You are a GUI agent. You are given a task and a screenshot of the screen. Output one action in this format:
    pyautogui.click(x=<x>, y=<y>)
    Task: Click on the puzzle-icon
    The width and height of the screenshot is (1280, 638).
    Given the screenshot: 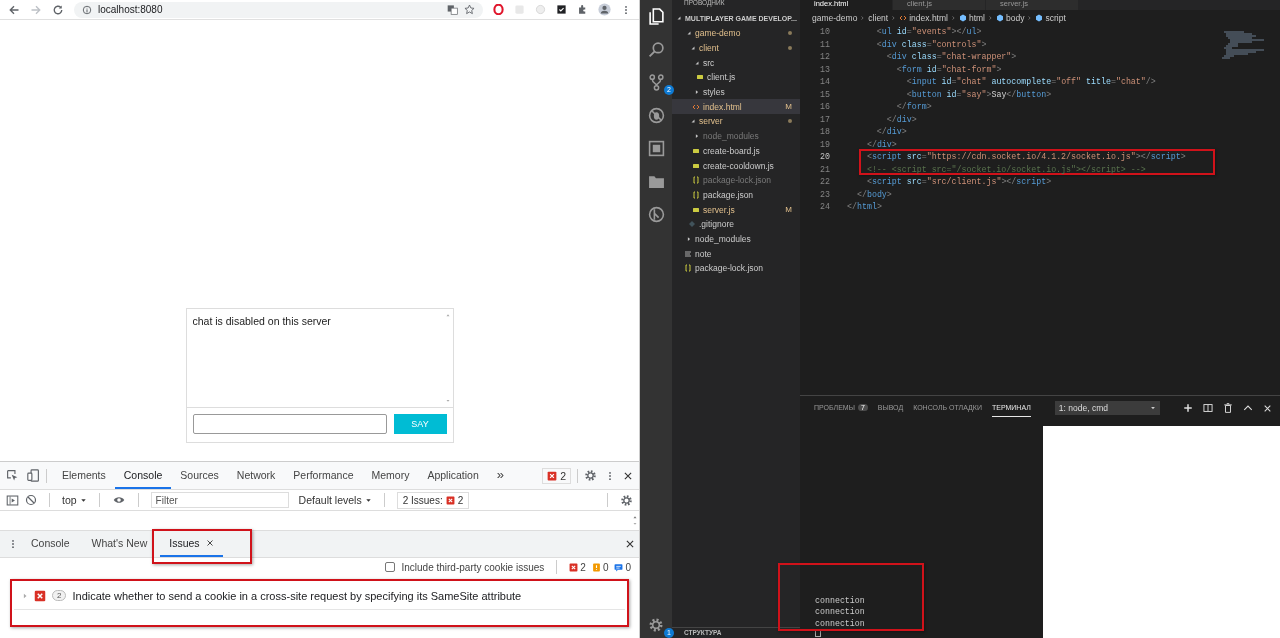 What is the action you would take?
    pyautogui.click(x=582, y=9)
    